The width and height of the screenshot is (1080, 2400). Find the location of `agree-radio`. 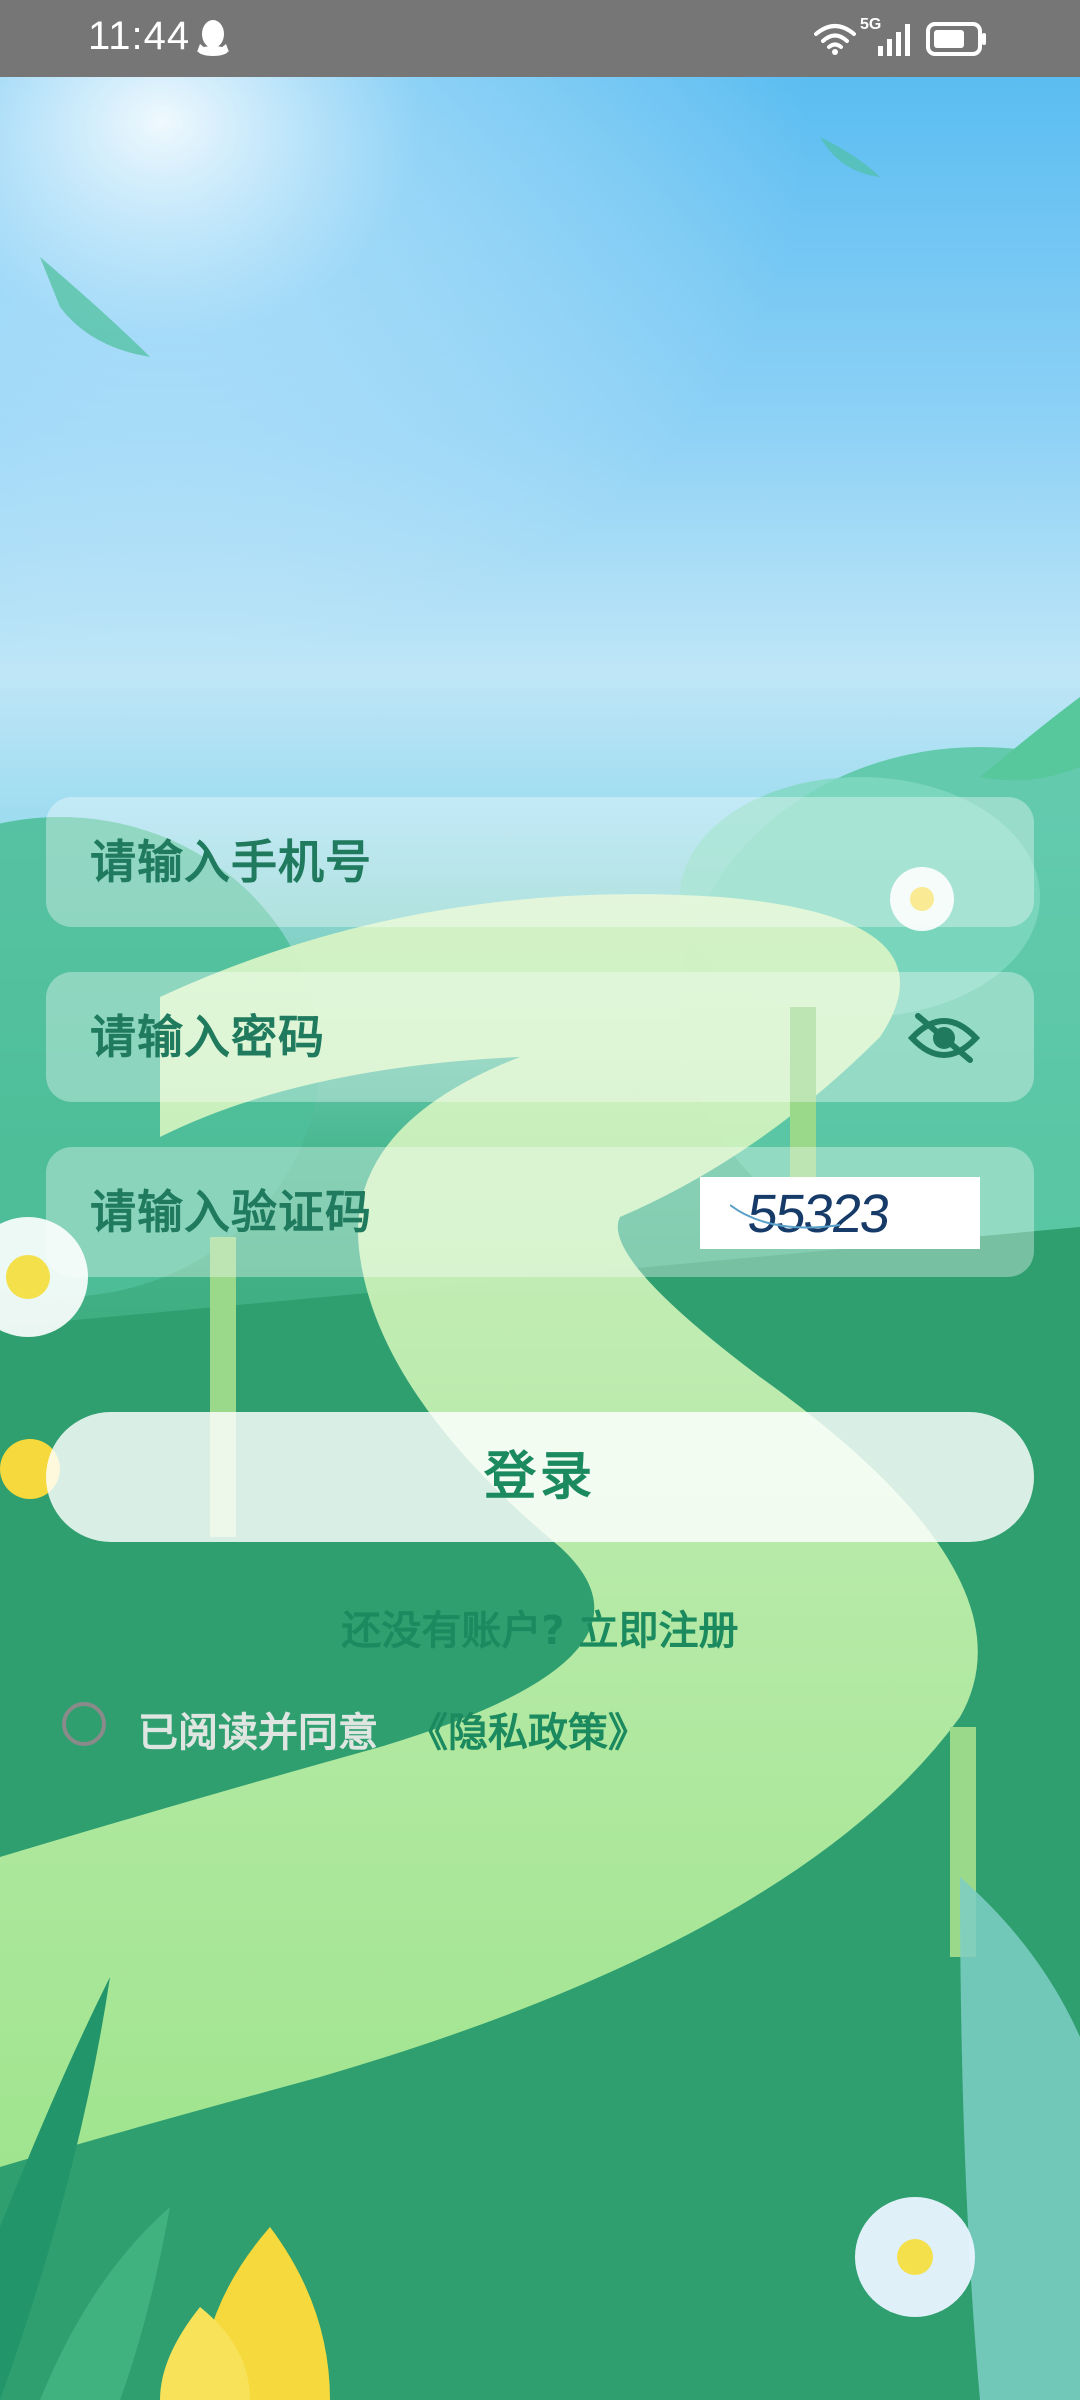

agree-radio is located at coordinates (84, 1724).